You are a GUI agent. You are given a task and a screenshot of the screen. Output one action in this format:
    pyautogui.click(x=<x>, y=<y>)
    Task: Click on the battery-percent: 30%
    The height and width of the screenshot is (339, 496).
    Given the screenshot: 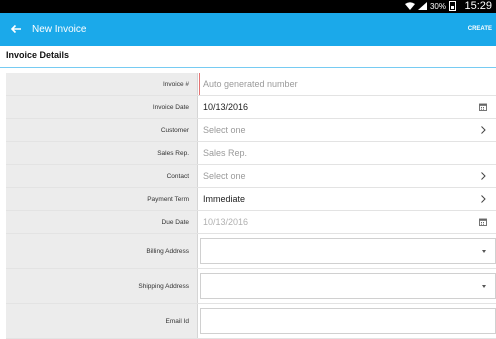 What is the action you would take?
    pyautogui.click(x=437, y=6)
    